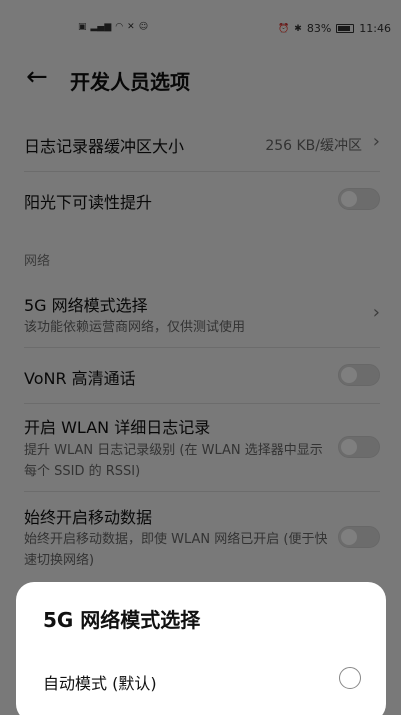  What do you see at coordinates (100, 683) in the screenshot?
I see `option-label: 自动模式 (默认)` at bounding box center [100, 683].